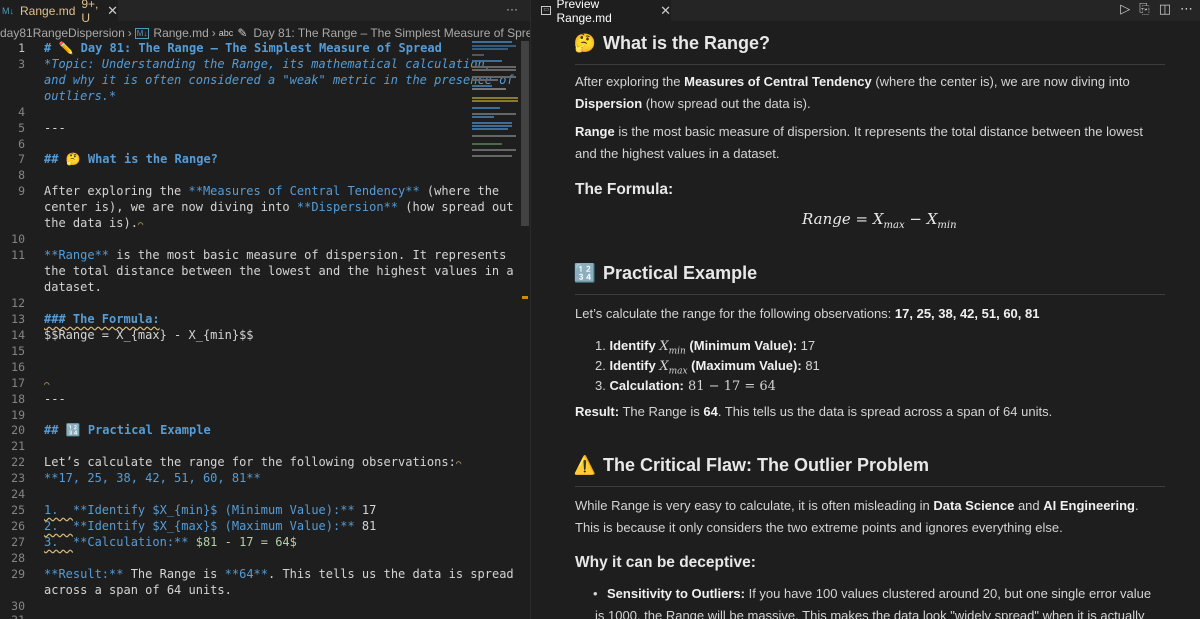 Image resolution: width=1200 pixels, height=619 pixels. What do you see at coordinates (672, 43) in the screenshot?
I see `heading-what-is-range: 🤔 What is the Range?` at bounding box center [672, 43].